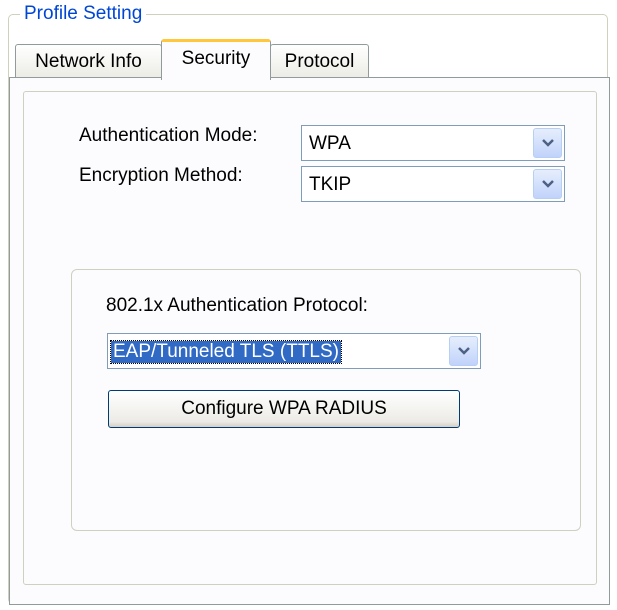 Image resolution: width=617 pixels, height=610 pixels. I want to click on auth-mode-label: Authentication Mode:, so click(168, 135).